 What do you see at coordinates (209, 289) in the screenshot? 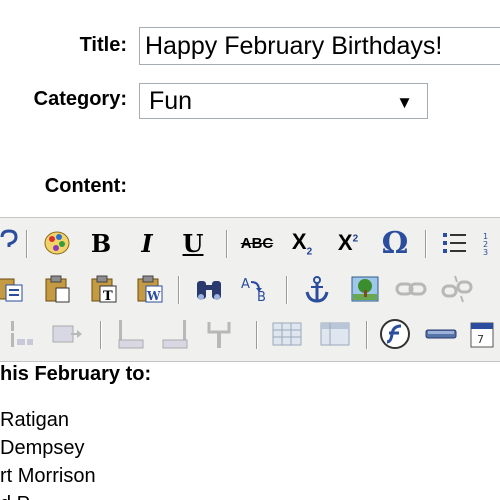
I see `find-icon` at bounding box center [209, 289].